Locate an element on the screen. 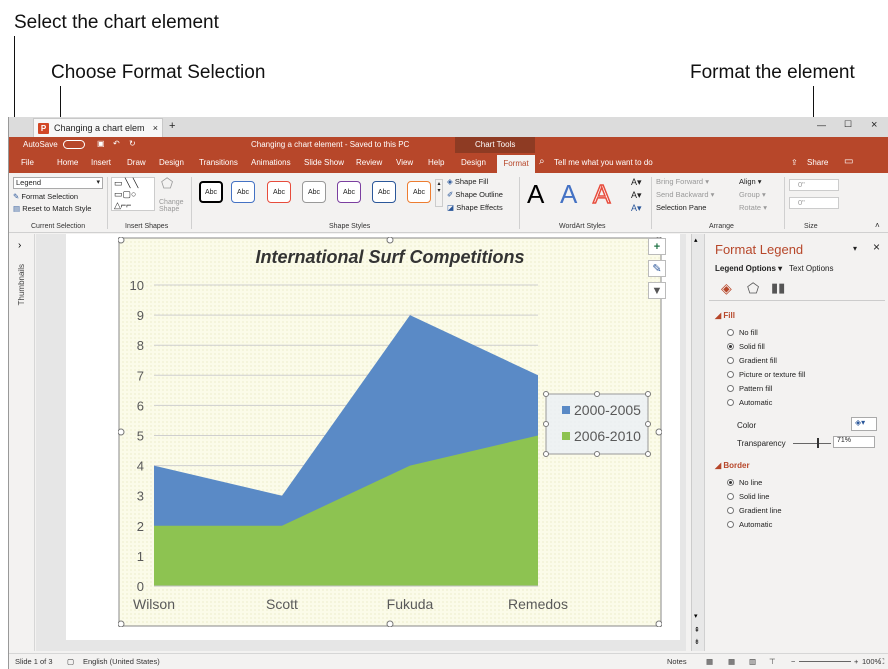  no-fill-option: No fill is located at coordinates (742, 332).